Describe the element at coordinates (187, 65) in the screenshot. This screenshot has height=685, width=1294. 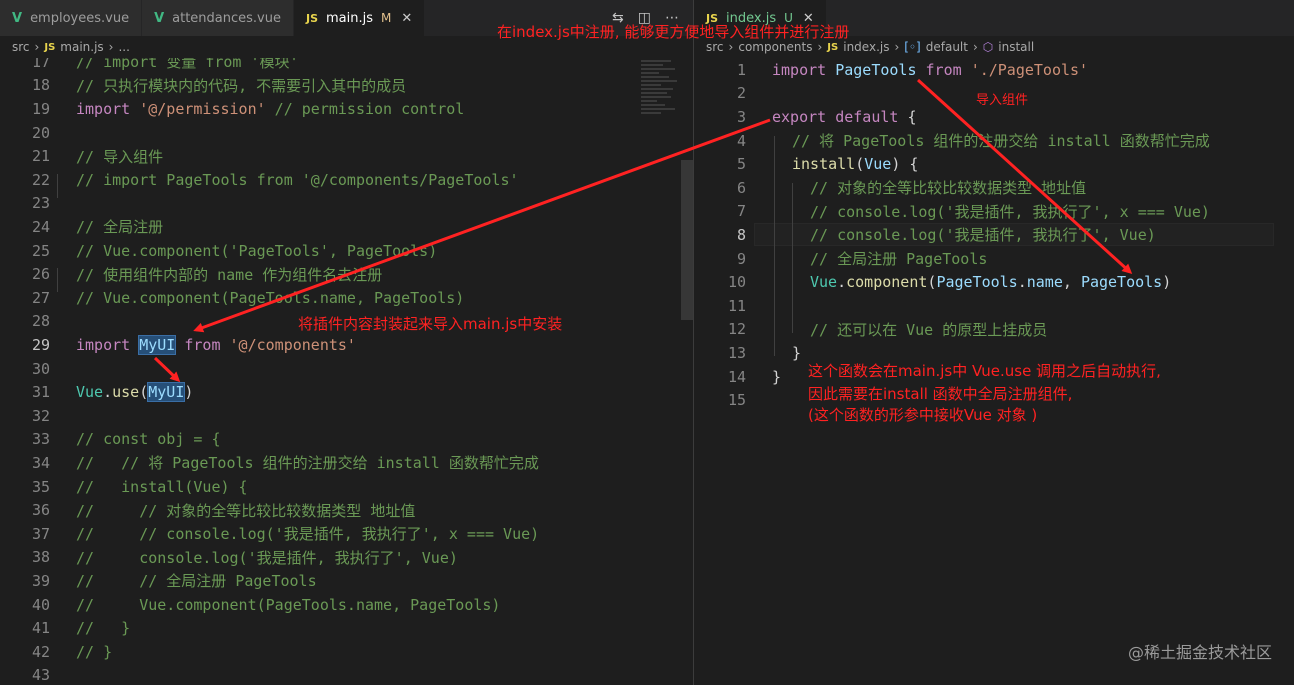
I see `code-text: // import 变量 from '模块'` at that location.